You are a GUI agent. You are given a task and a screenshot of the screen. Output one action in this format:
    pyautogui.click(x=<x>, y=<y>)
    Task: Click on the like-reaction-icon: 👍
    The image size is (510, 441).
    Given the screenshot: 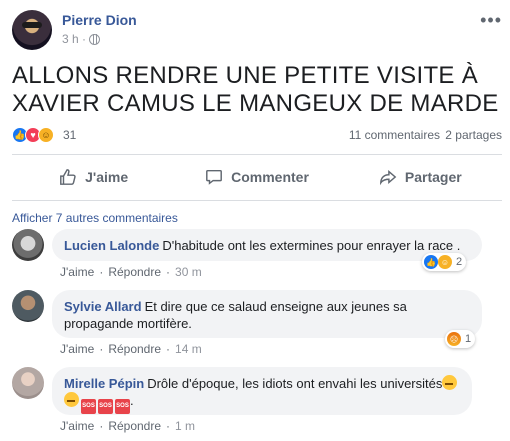 What is the action you would take?
    pyautogui.click(x=431, y=262)
    